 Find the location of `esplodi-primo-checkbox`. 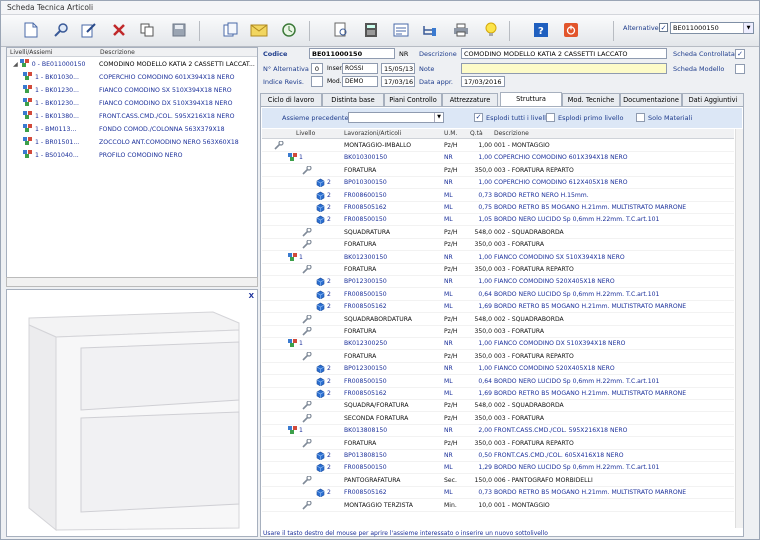

esplodi-primo-checkbox is located at coordinates (550, 117).